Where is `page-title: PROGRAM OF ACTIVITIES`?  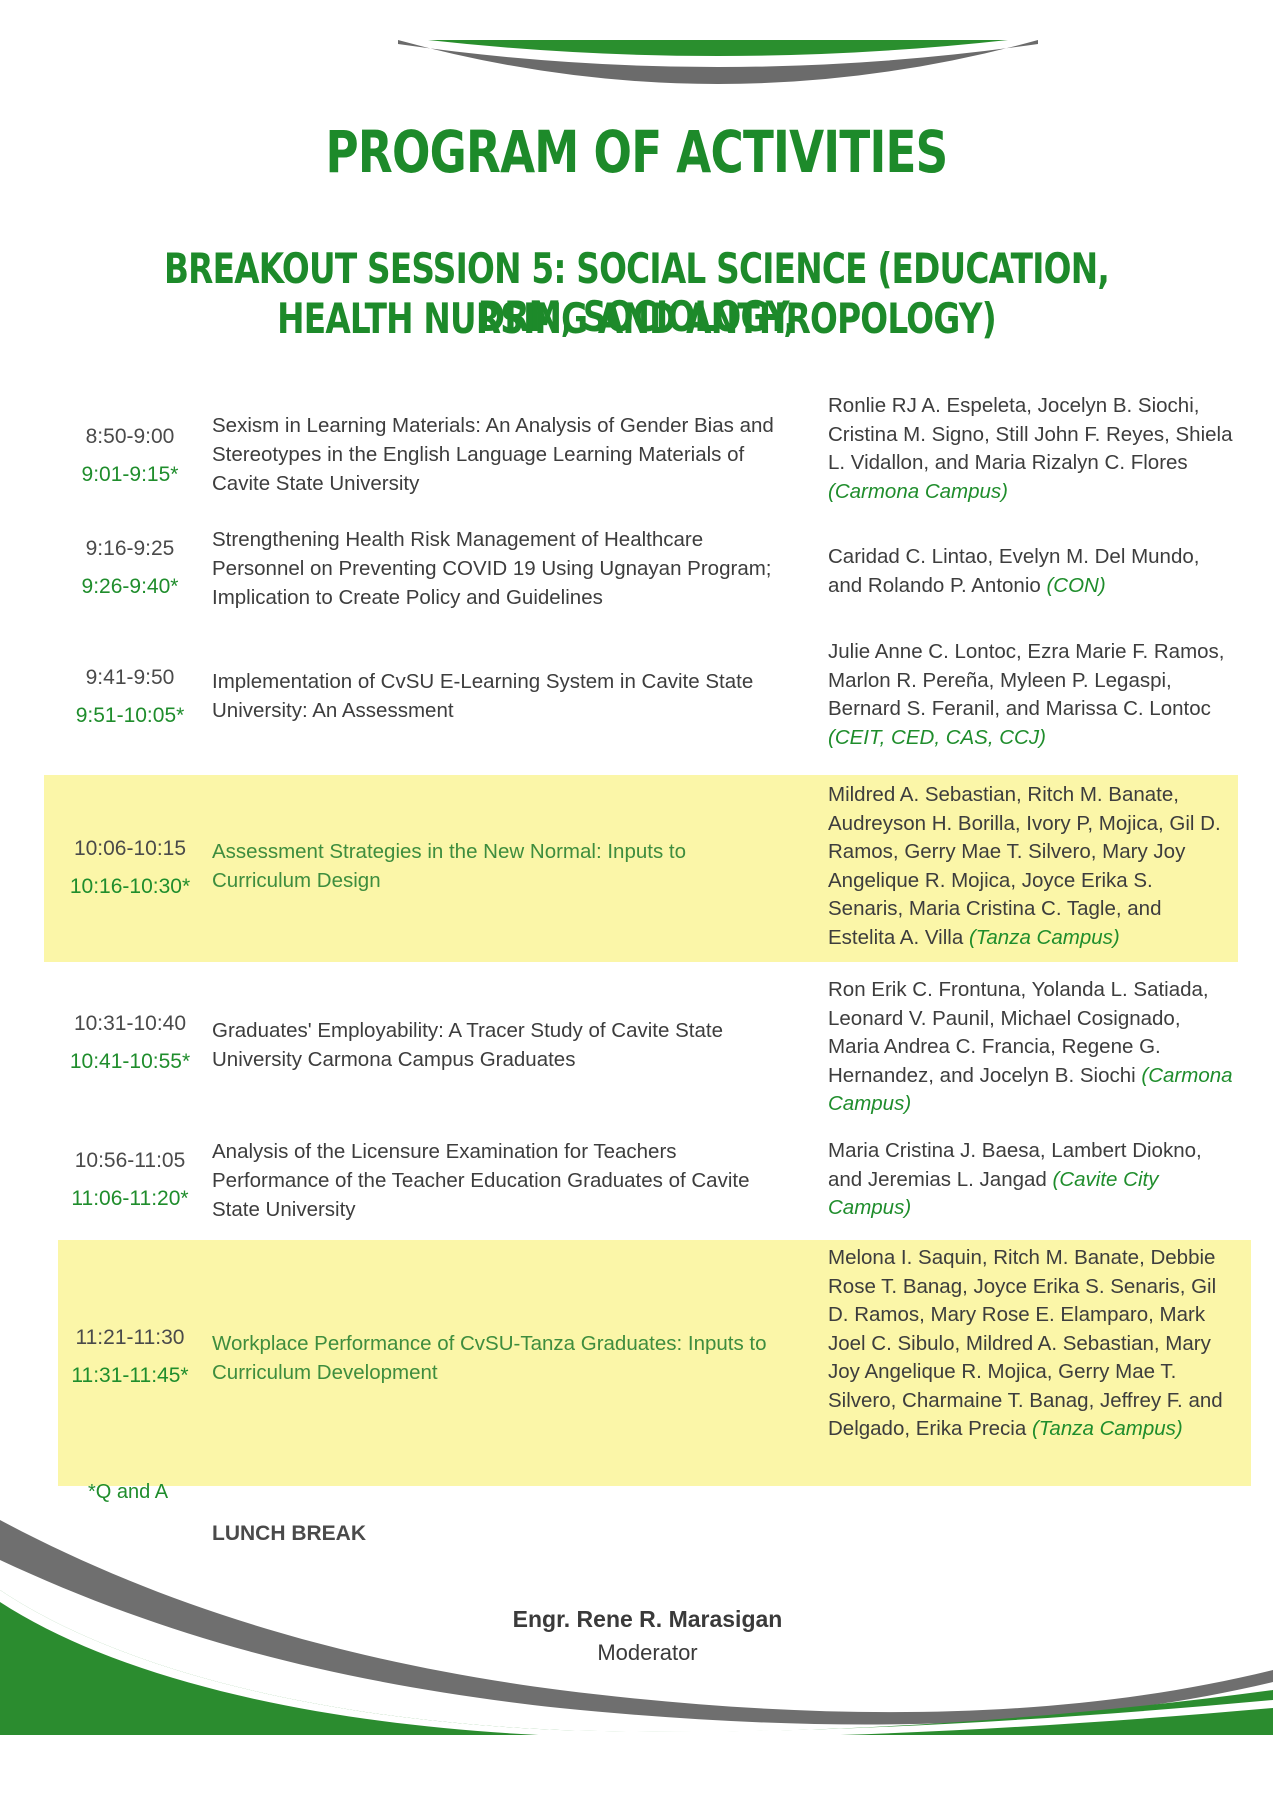 page-title: PROGRAM OF ACTIVITIES is located at coordinates (637, 152).